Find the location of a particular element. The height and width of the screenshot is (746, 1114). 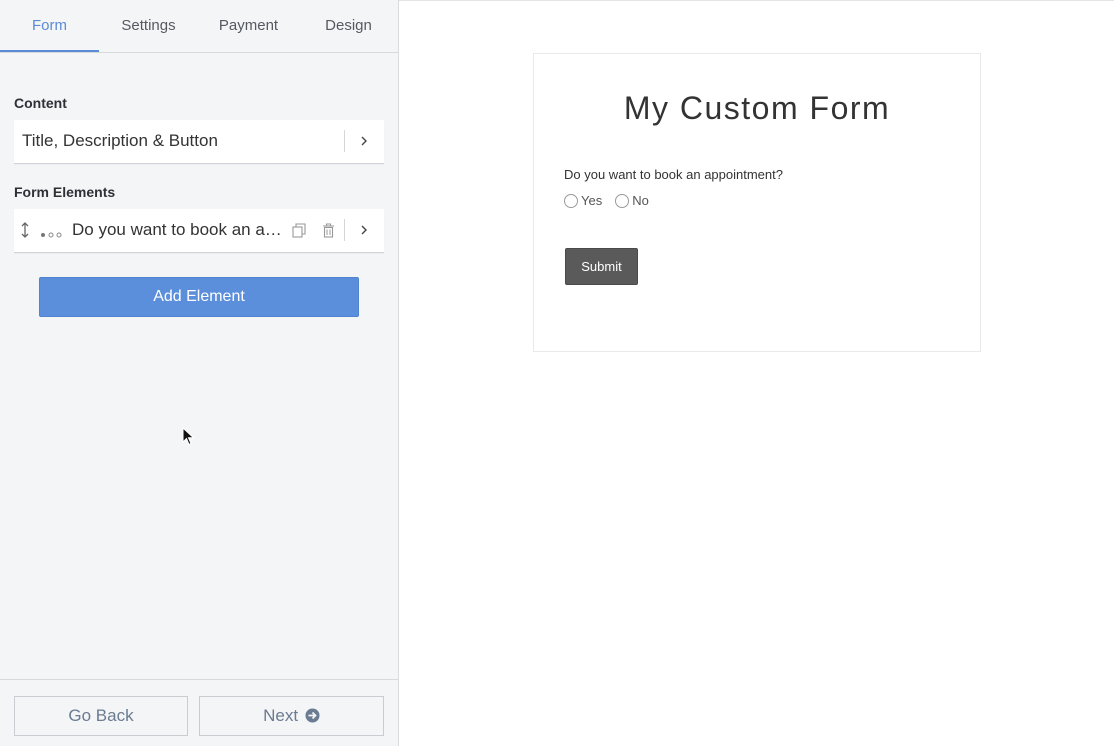

content-item: Title, Description & Button is located at coordinates (199, 142).